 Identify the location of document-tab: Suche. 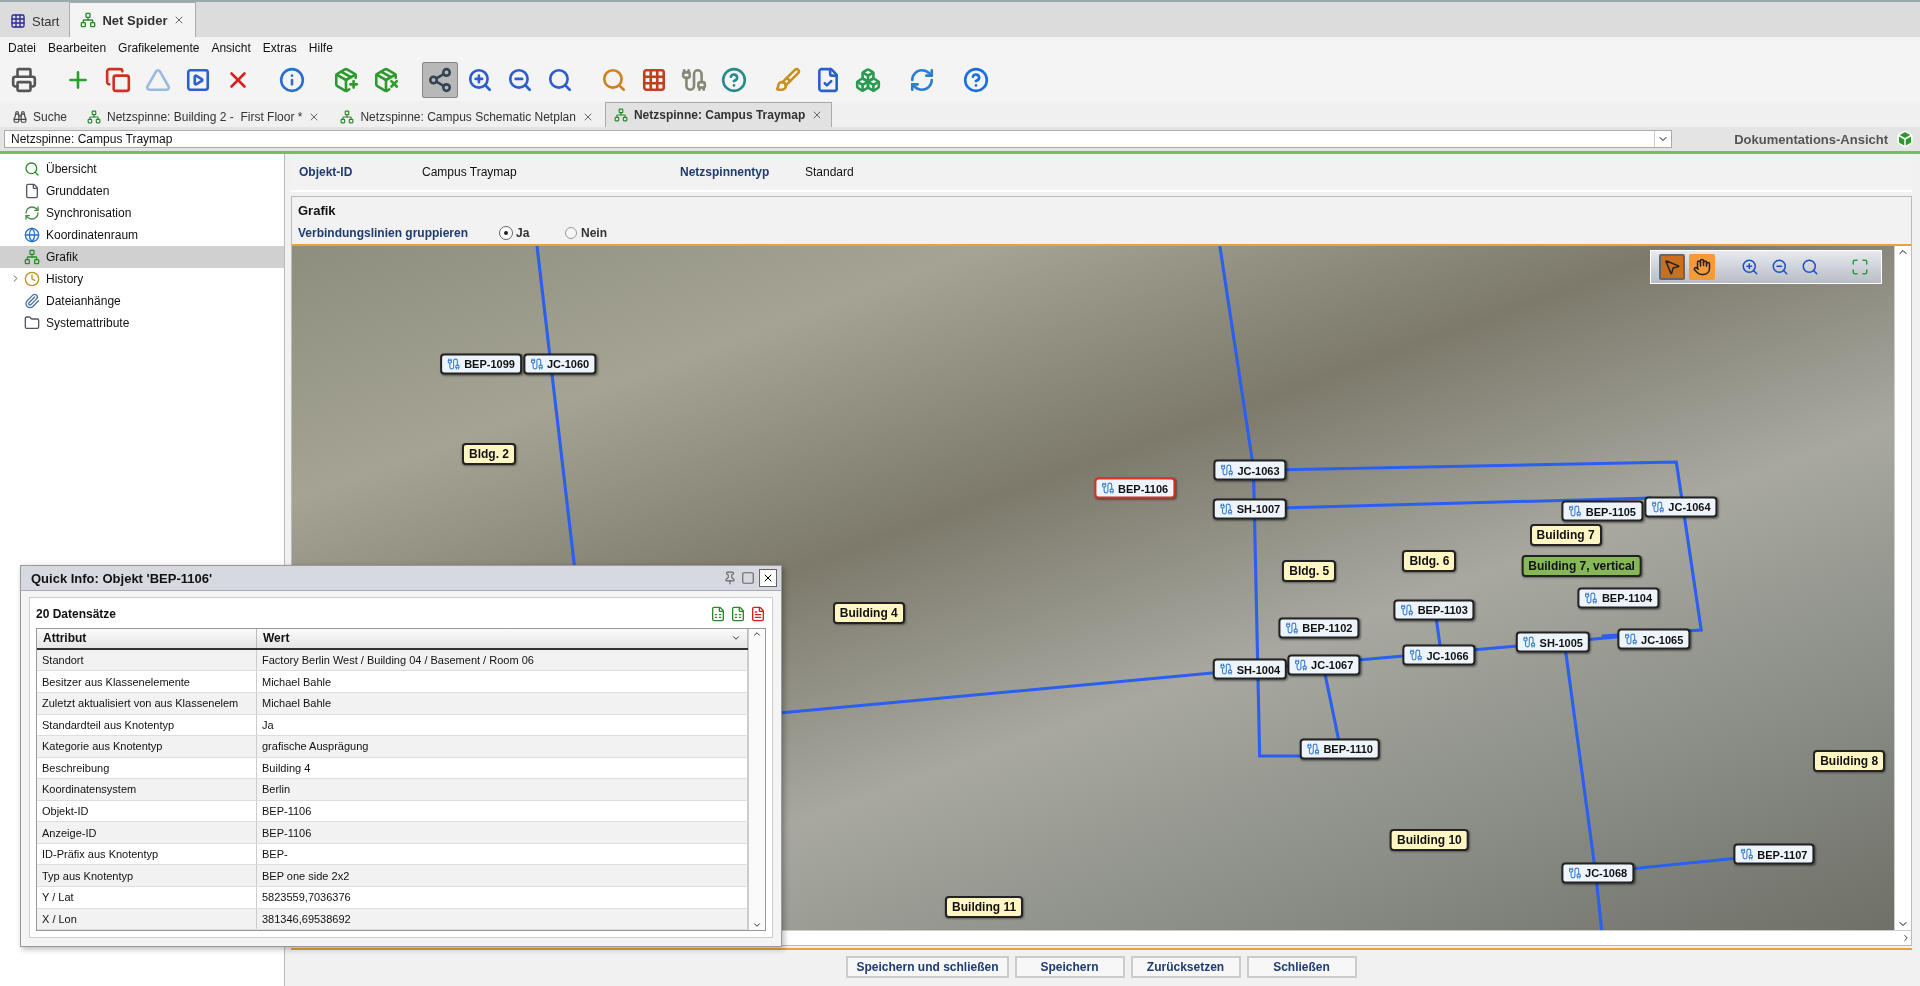
(40, 116).